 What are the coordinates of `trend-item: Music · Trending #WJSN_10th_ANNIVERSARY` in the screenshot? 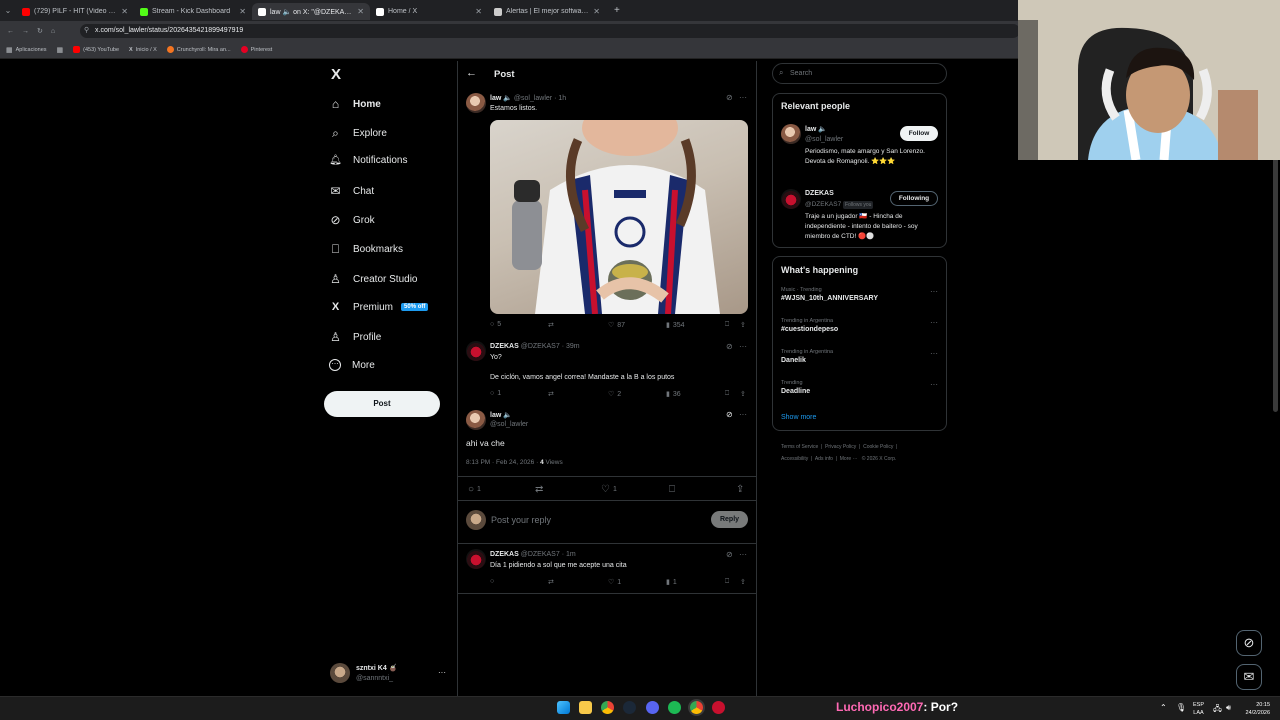 It's located at (861, 294).